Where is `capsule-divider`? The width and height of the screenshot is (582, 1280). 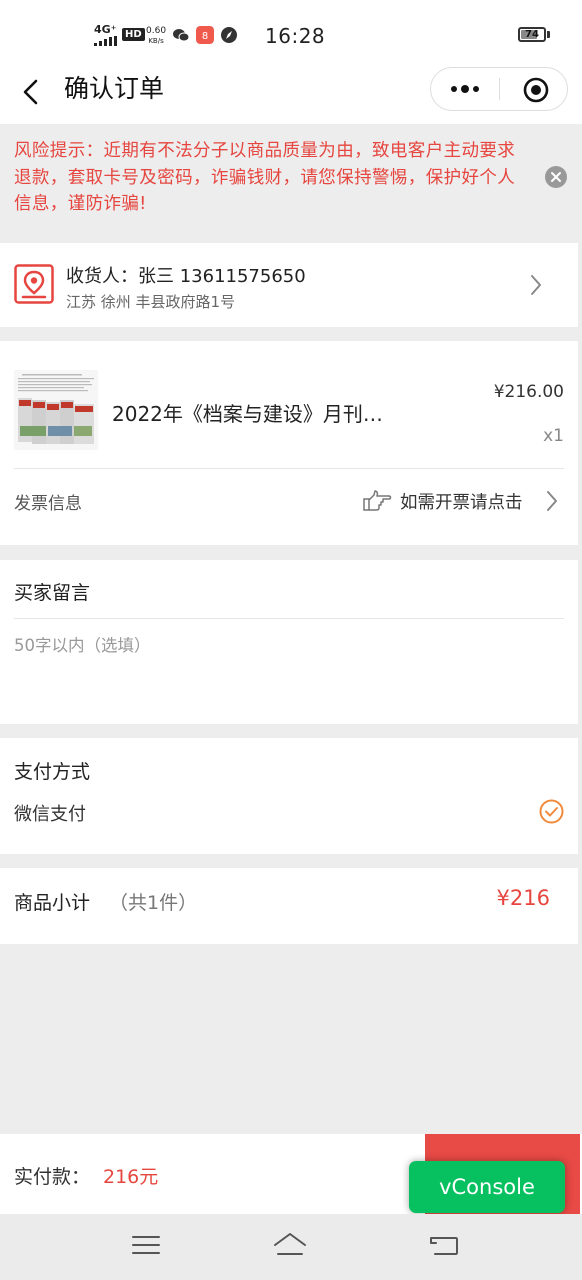 capsule-divider is located at coordinates (499, 89).